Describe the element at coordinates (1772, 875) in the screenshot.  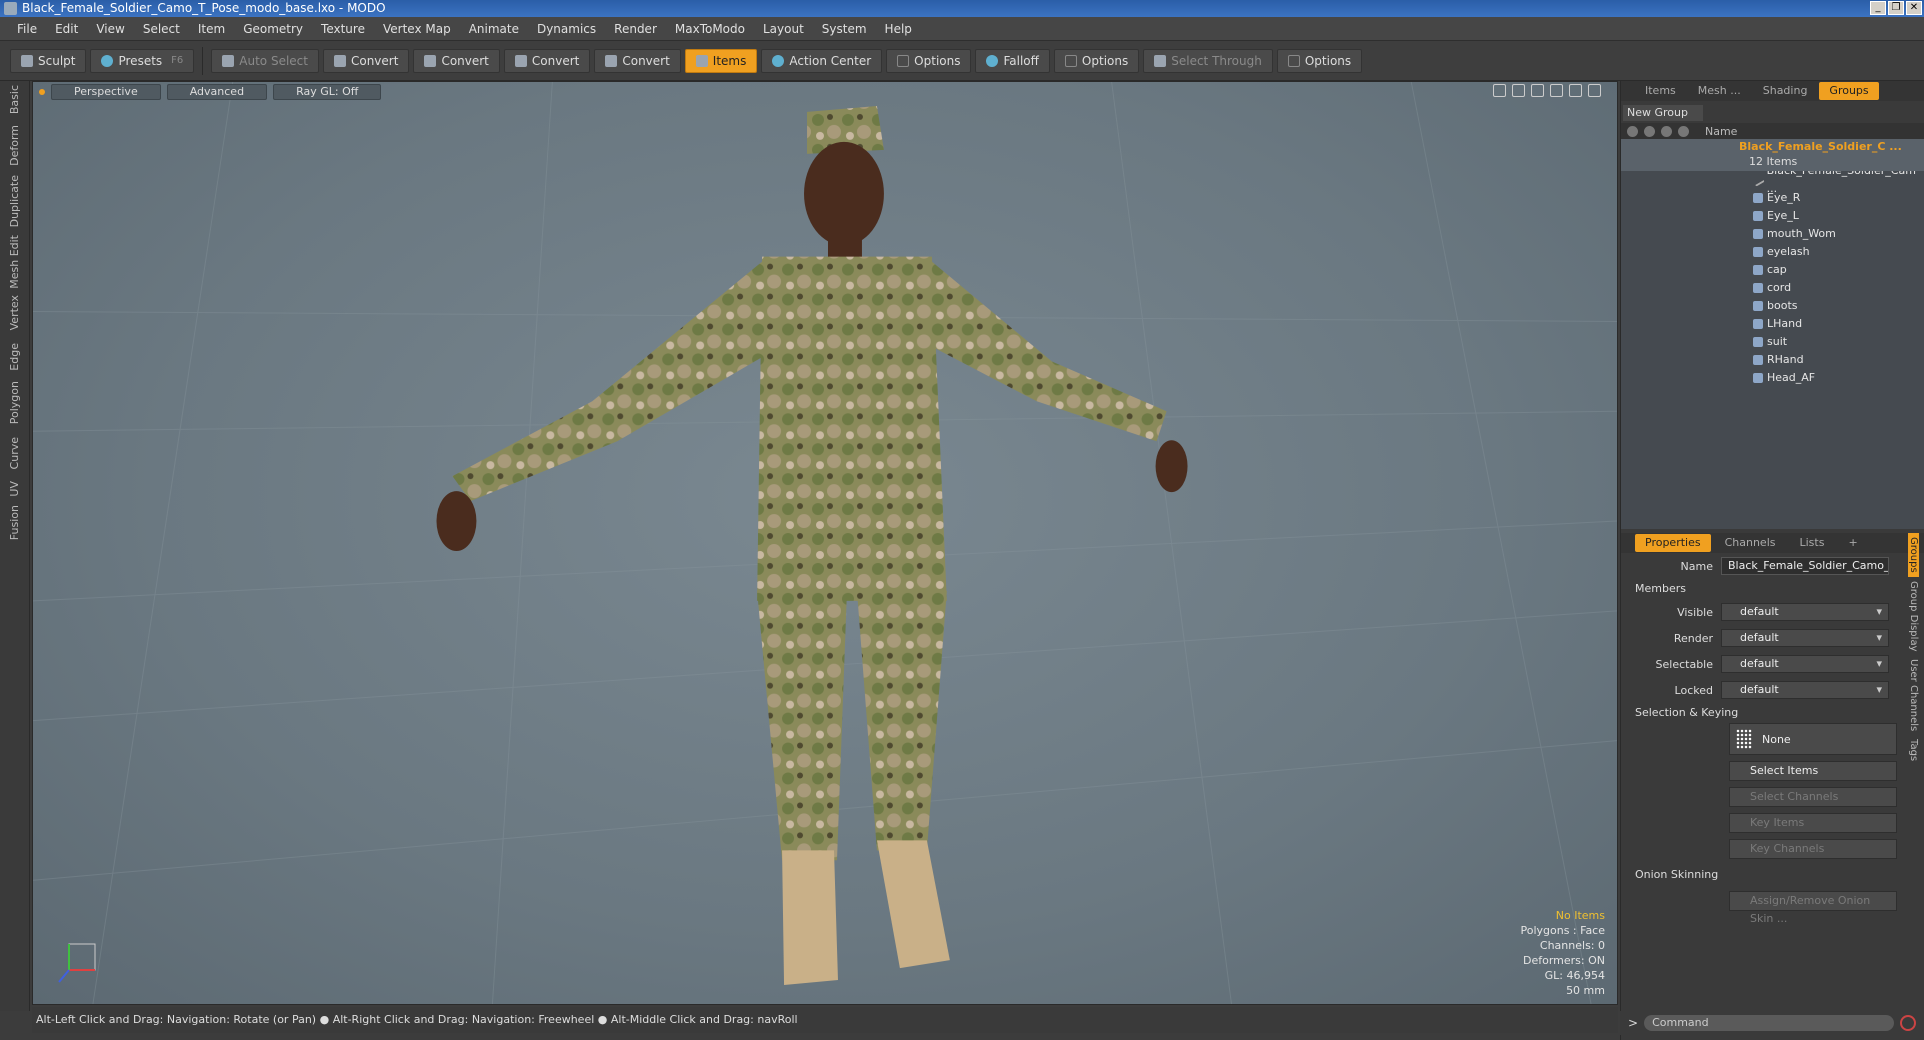
I see `onion-skinning-section: Onion Skinning` at that location.